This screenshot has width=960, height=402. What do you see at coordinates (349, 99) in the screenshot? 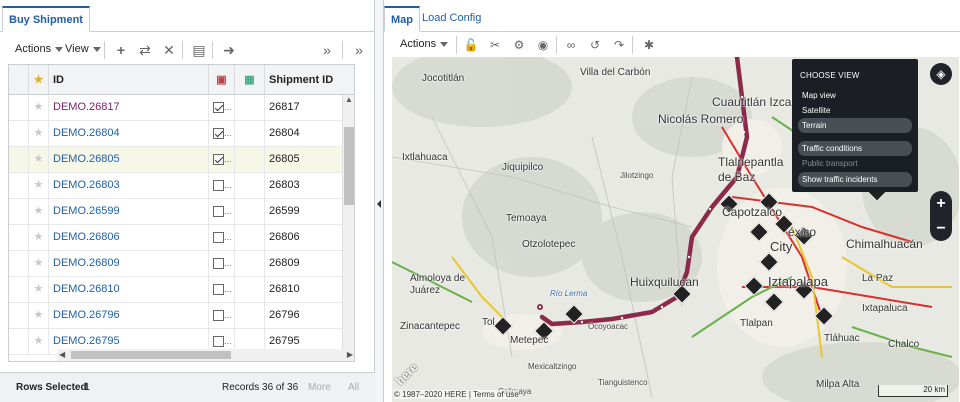
I see `scroll-up-icon: ▲` at bounding box center [349, 99].